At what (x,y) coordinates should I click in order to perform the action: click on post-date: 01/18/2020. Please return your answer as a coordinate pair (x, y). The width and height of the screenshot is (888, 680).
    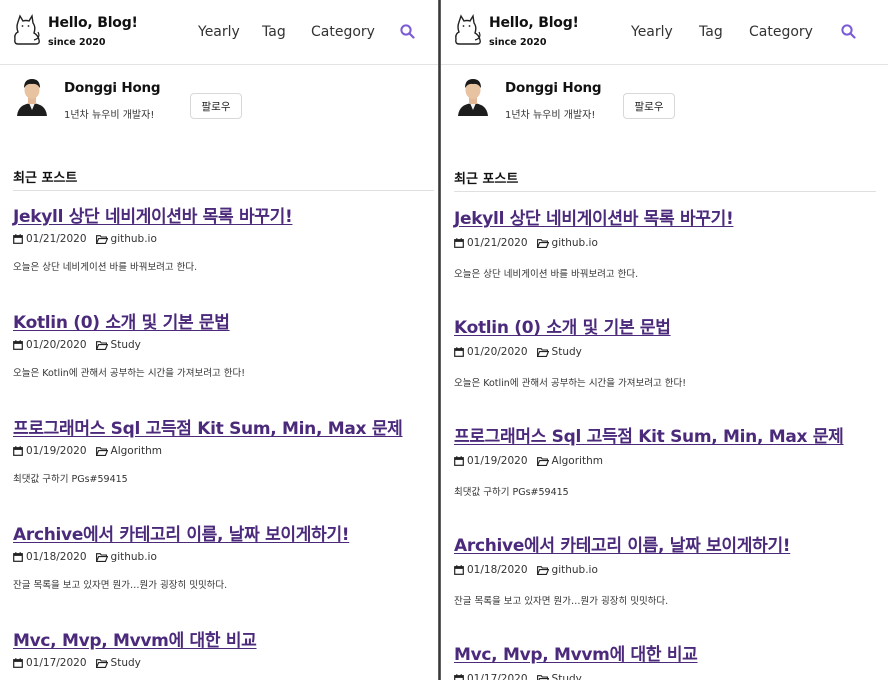
    Looking at the image, I should click on (56, 557).